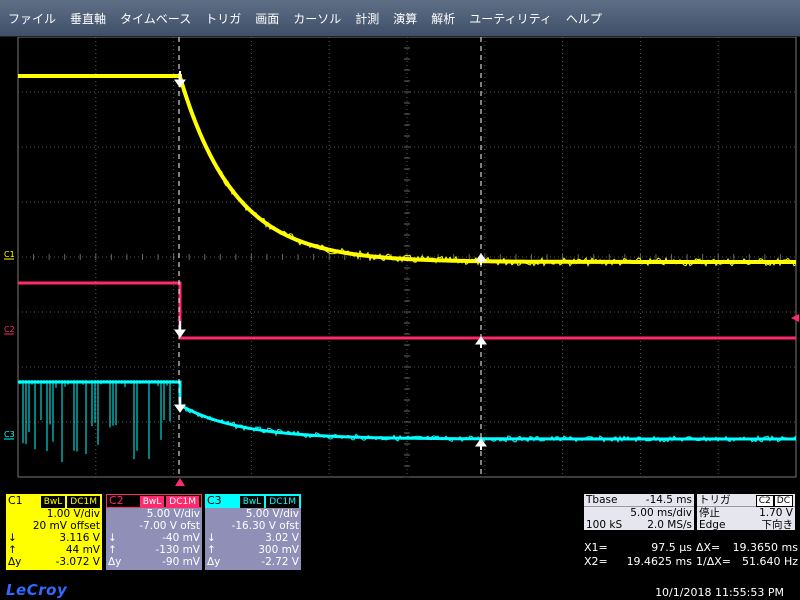  What do you see at coordinates (181, 562) in the screenshot?
I see `c2-delta: -90 mV` at bounding box center [181, 562].